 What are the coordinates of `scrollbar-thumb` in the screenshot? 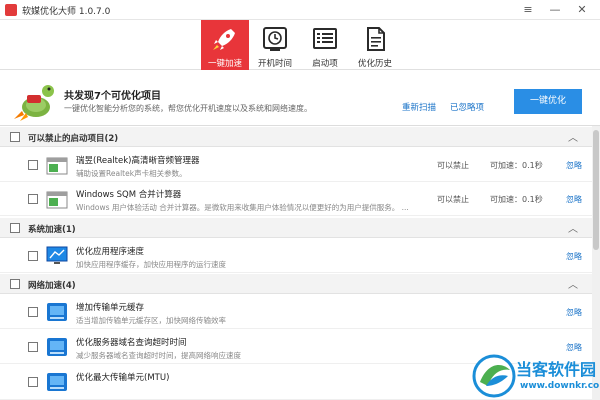 It's located at (596, 190).